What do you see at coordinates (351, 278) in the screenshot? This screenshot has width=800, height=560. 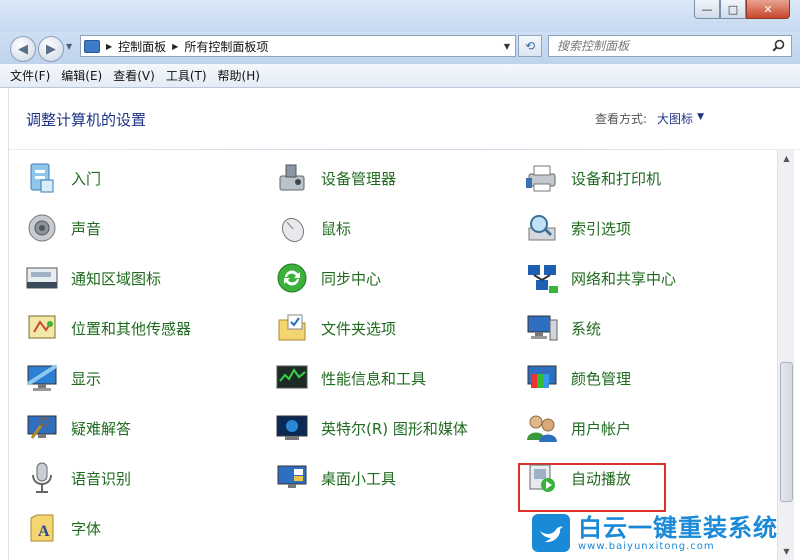 I see `item-label: 同步中心` at bounding box center [351, 278].